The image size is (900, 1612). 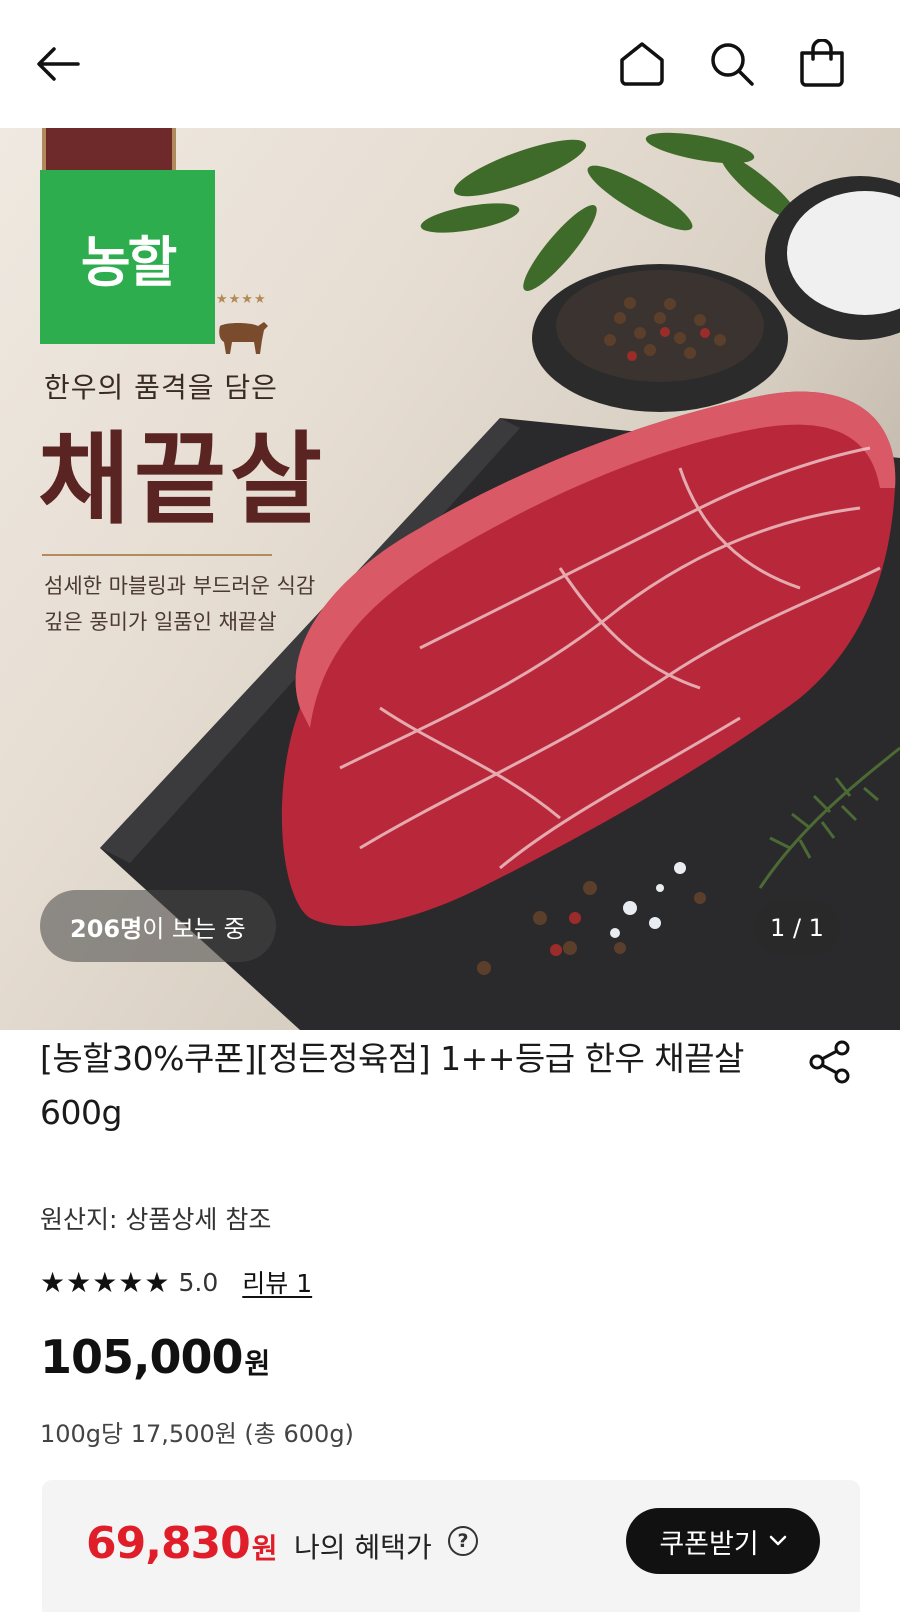 I want to click on benefit-price-value: 69,830, so click(x=168, y=1543).